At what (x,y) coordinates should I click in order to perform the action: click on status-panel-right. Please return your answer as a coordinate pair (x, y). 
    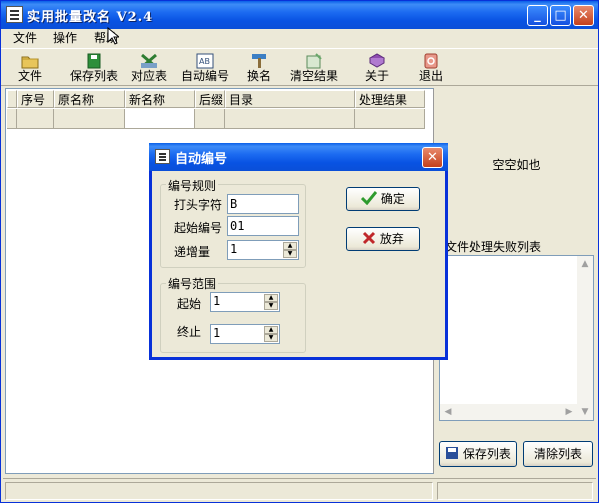
    Looking at the image, I should click on (515, 491).